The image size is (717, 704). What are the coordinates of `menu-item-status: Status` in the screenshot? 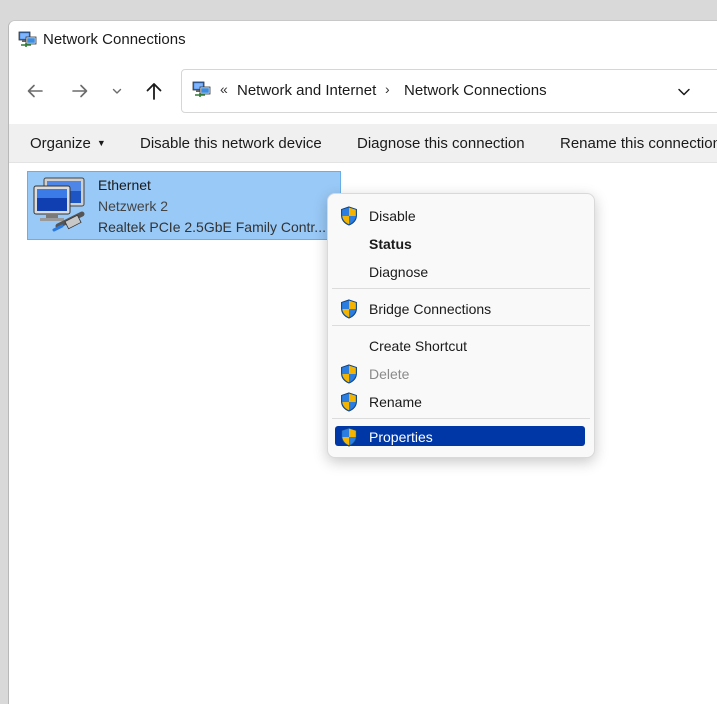 It's located at (460, 243).